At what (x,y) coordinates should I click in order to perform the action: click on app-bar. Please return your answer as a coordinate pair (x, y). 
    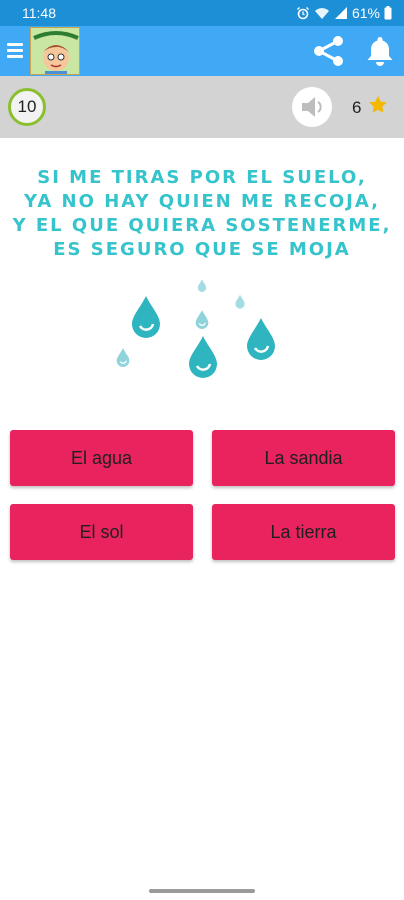
    Looking at the image, I should click on (202, 51).